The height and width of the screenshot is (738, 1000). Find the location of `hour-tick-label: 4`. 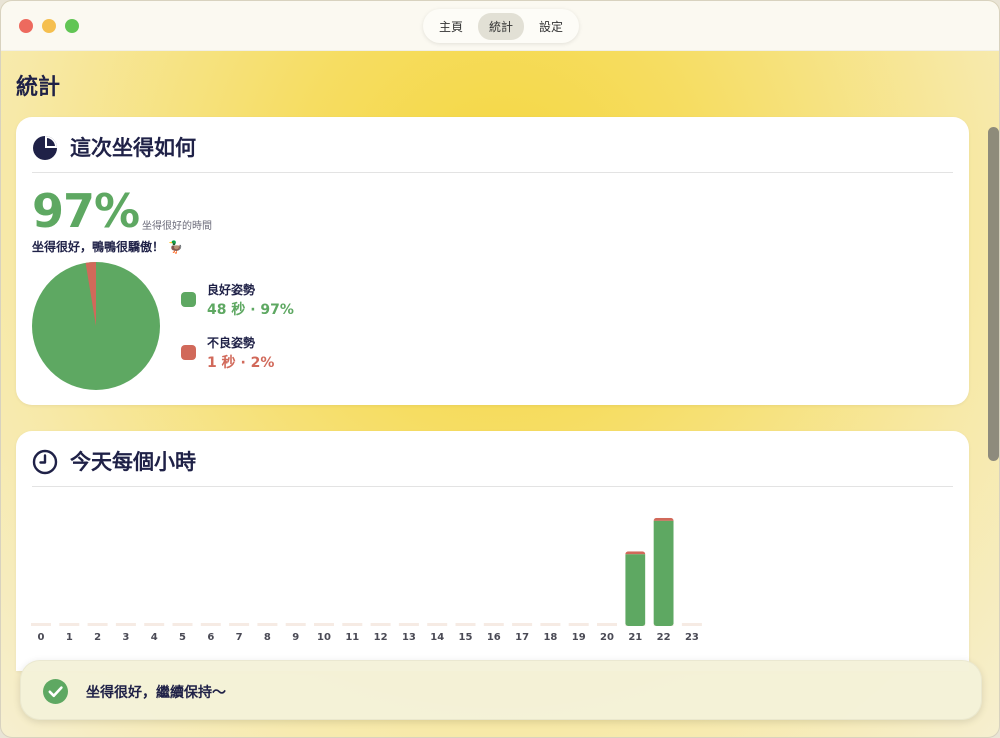

hour-tick-label: 4 is located at coordinates (154, 637).